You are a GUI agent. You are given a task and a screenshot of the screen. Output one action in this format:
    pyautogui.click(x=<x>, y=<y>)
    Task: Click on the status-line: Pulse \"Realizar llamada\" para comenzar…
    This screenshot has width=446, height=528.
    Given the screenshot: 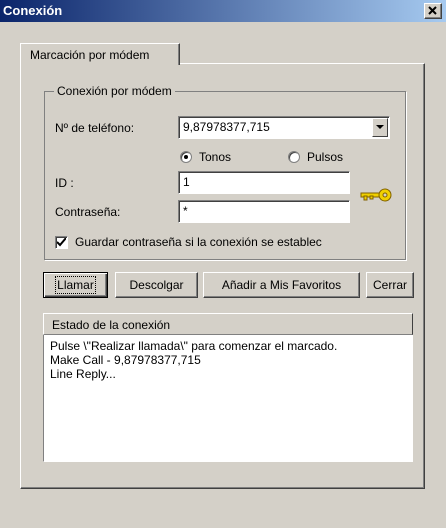 What is the action you would take?
    pyautogui.click(x=194, y=346)
    